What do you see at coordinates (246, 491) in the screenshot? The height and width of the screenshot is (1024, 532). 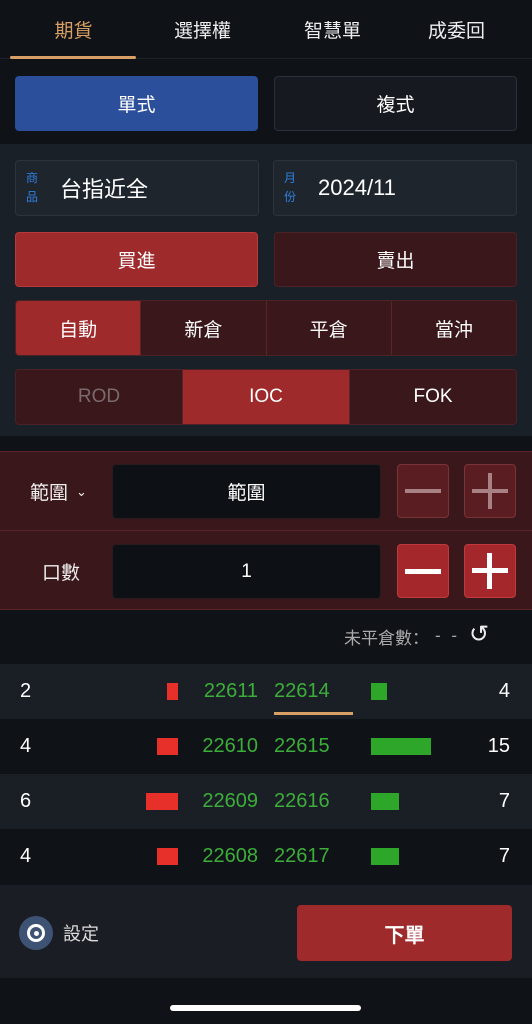 I see `price-input: 範圍` at bounding box center [246, 491].